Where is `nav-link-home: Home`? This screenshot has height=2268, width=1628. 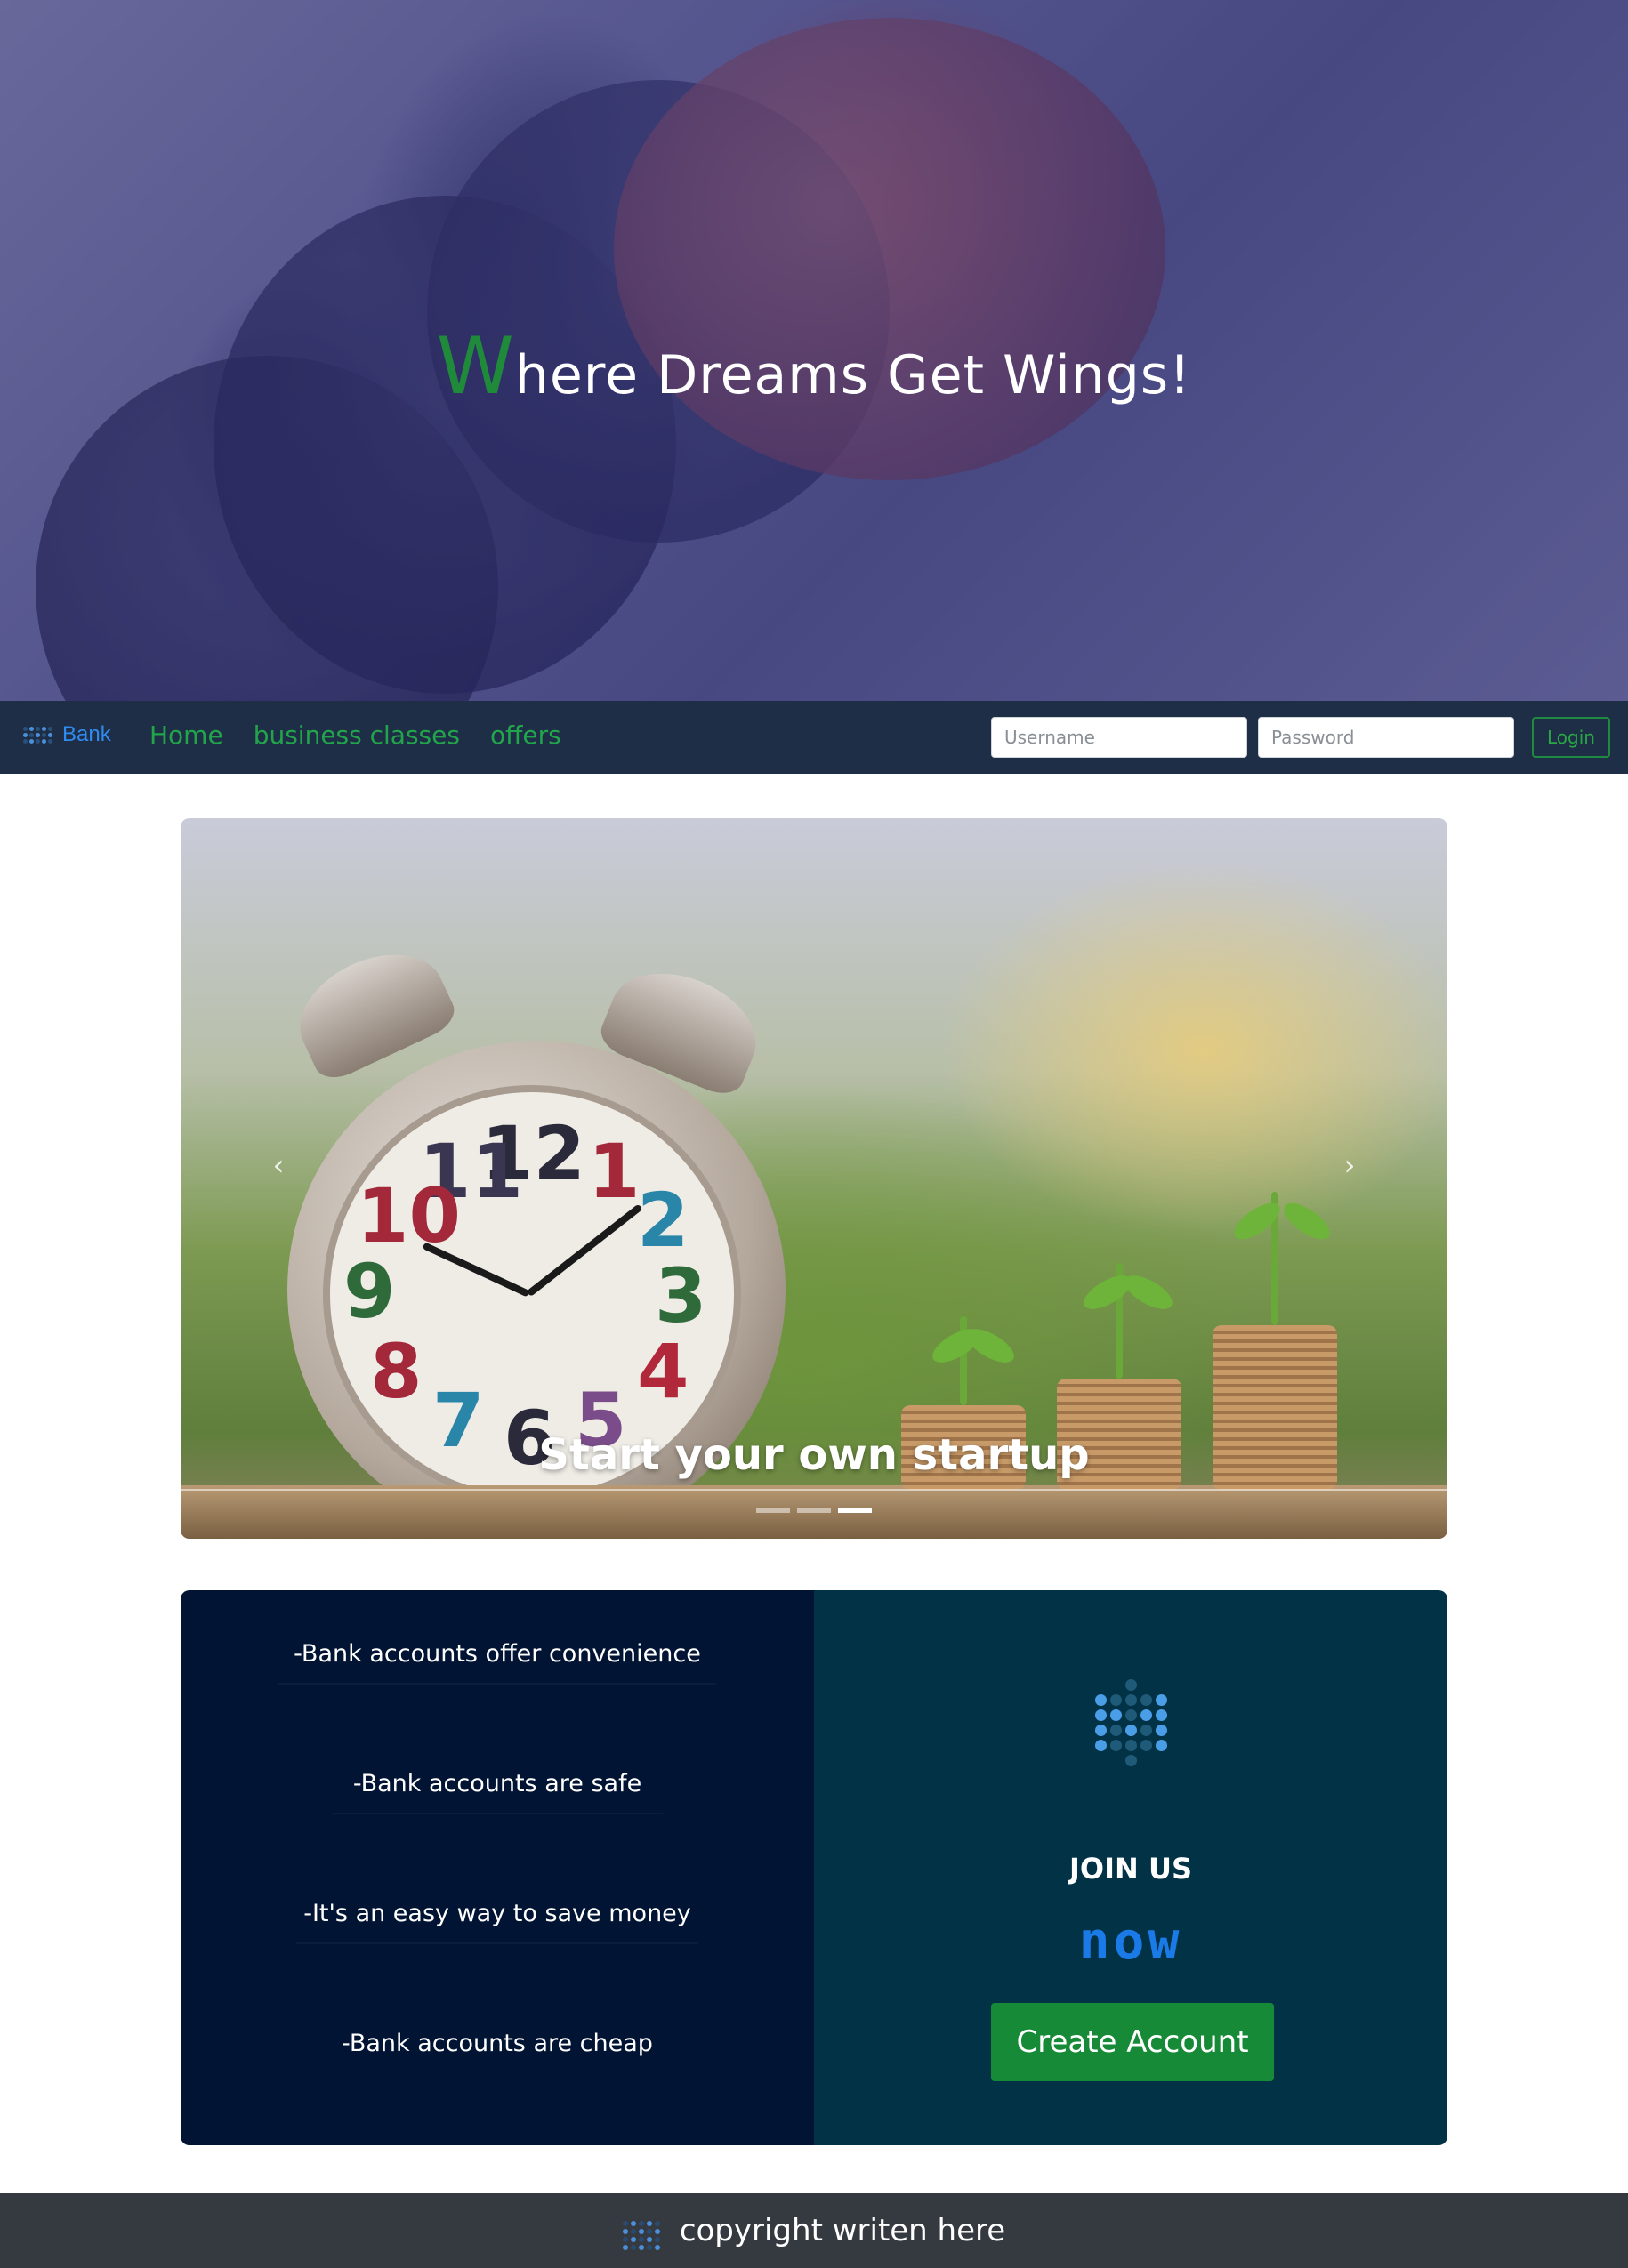 nav-link-home: Home is located at coordinates (186, 735).